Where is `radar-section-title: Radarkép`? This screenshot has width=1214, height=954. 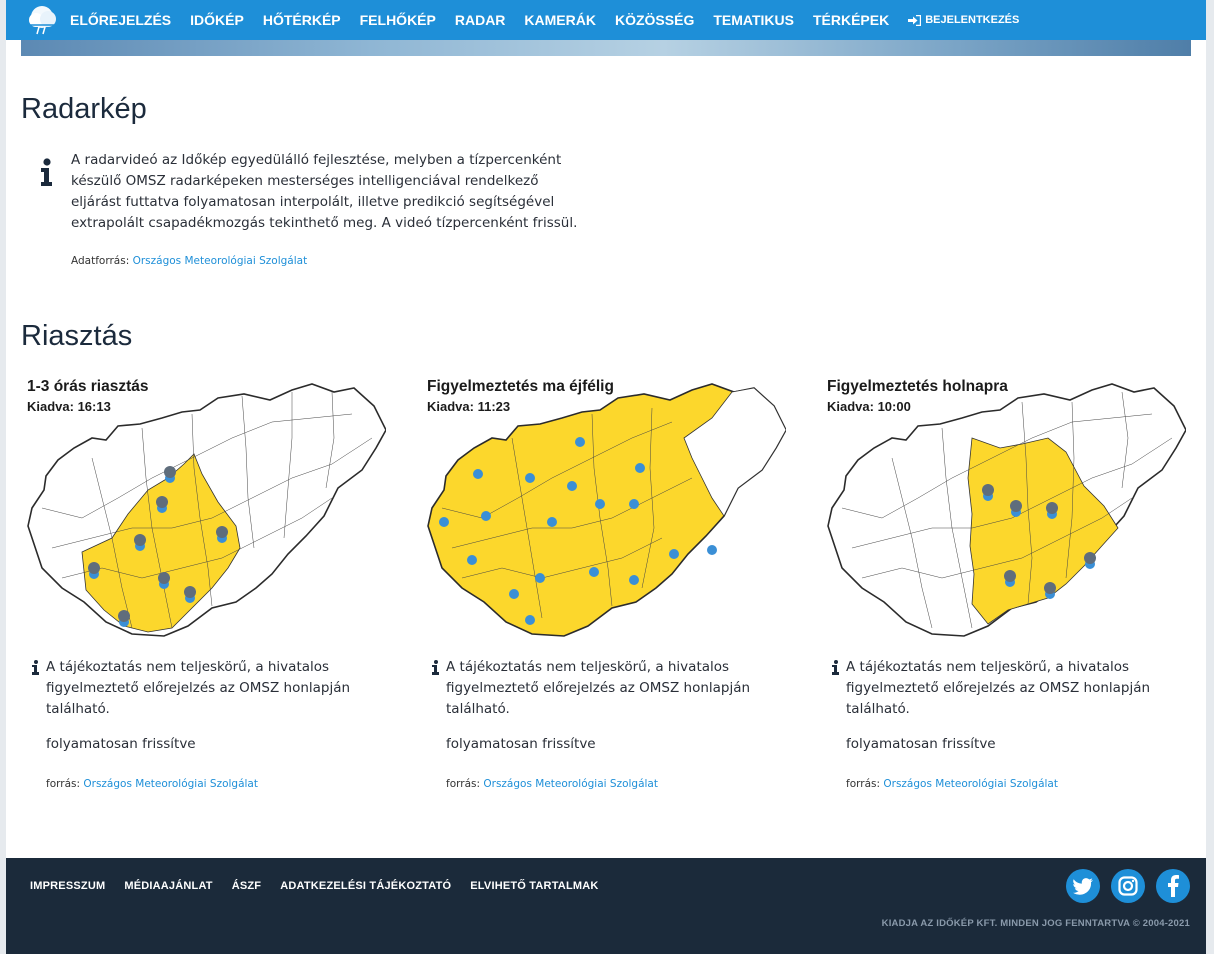 radar-section-title: Radarkép is located at coordinates (84, 109).